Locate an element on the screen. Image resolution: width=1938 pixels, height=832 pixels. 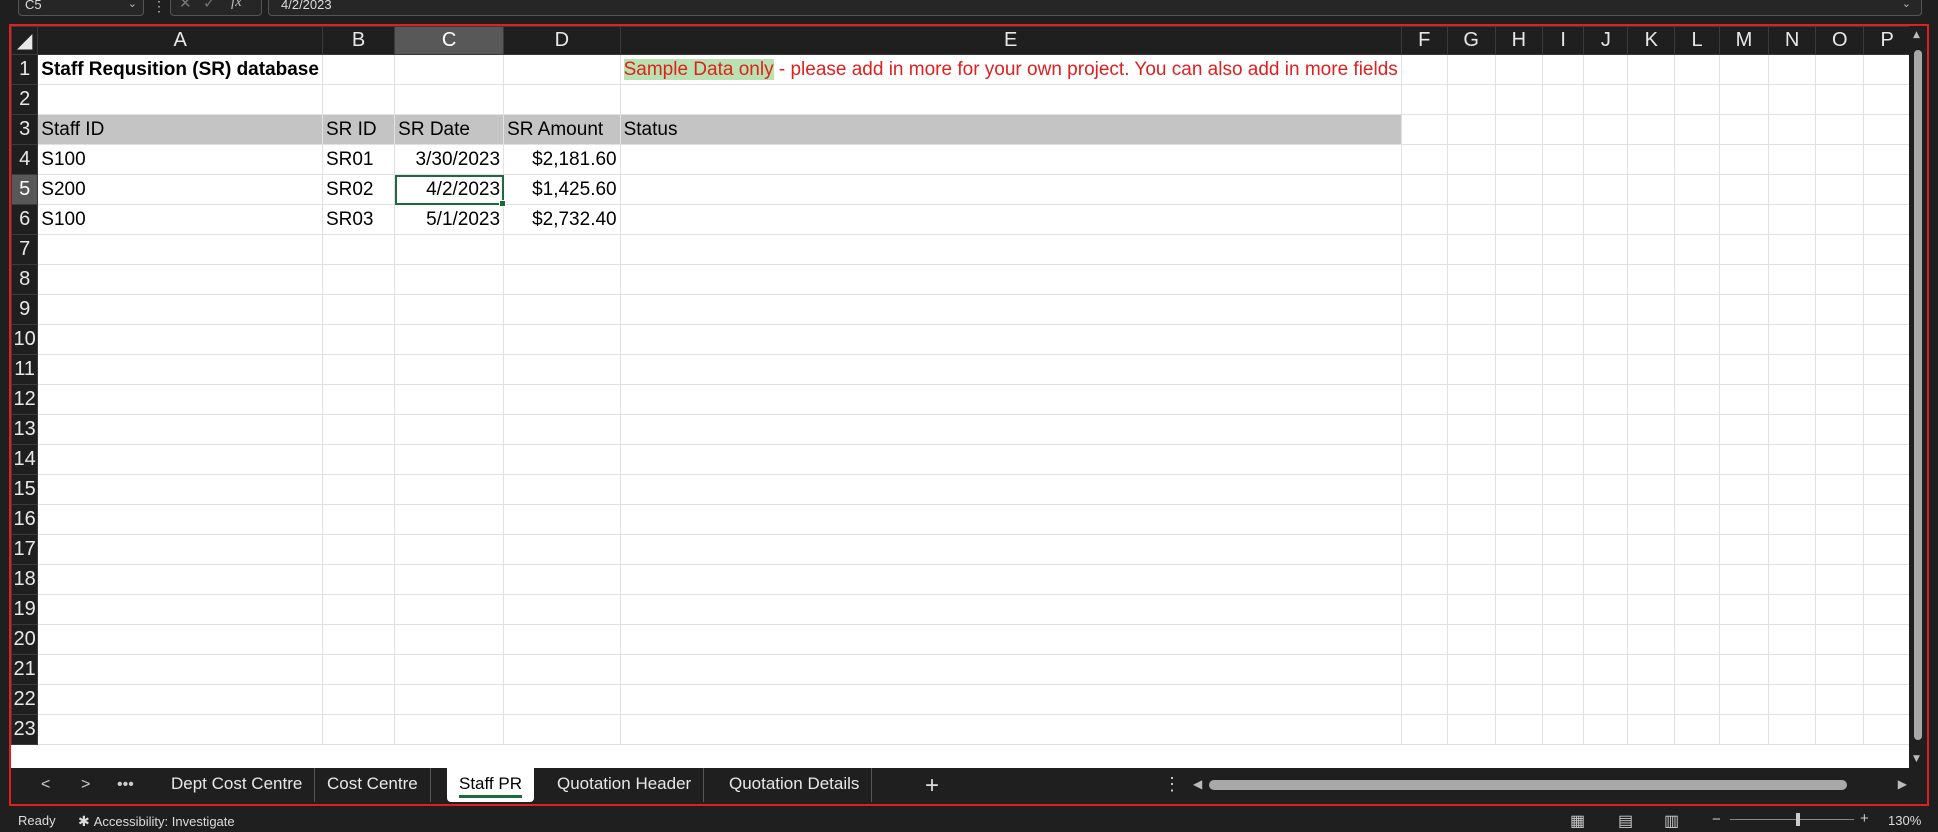
table-header-cell: SR Date is located at coordinates (449, 129).